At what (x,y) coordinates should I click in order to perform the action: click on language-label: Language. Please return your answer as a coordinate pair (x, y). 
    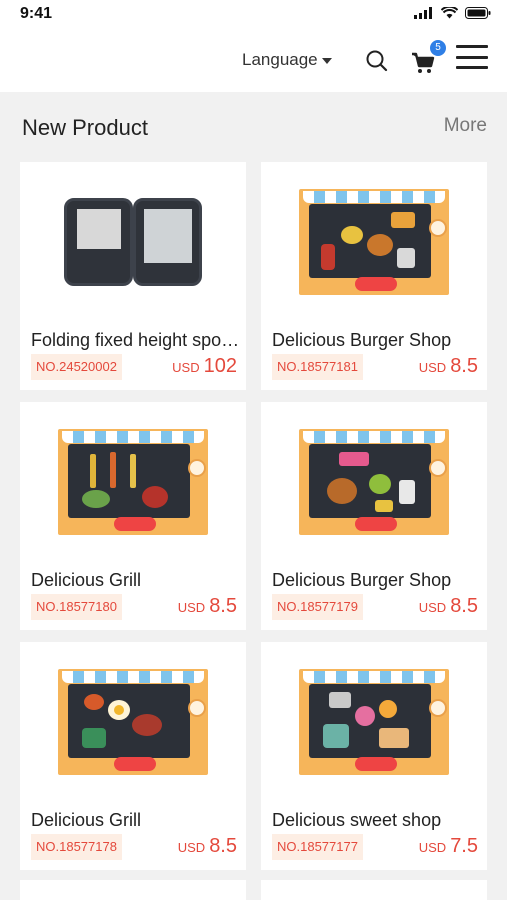
    Looking at the image, I should click on (280, 59).